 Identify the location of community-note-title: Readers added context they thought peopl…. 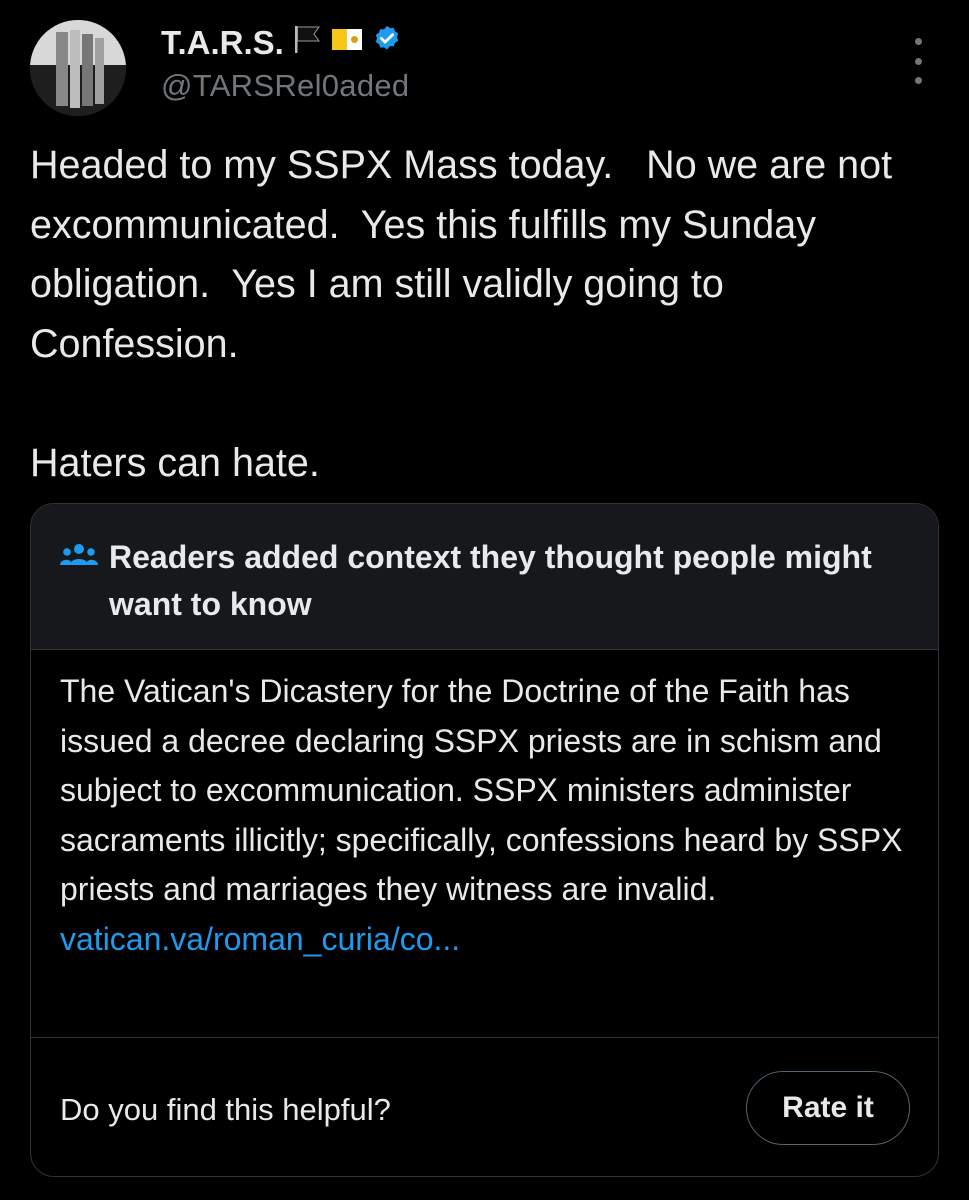
(490, 580).